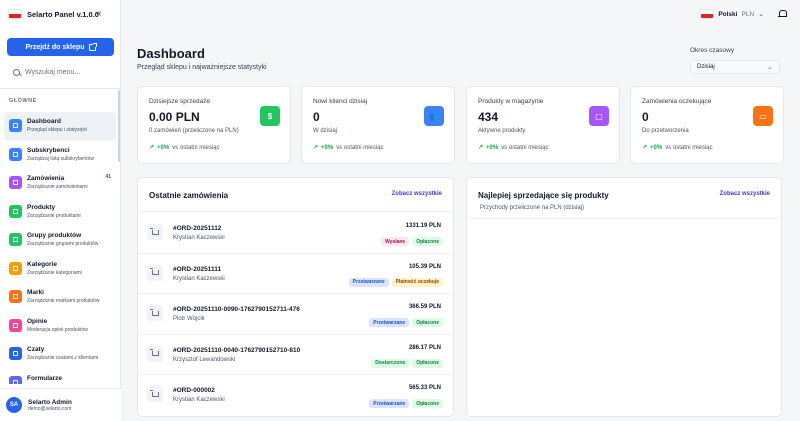 The height and width of the screenshot is (421, 800). What do you see at coordinates (63, 358) in the screenshot?
I see `sidebar-item-description: Zarządzanie czatami z klientami` at bounding box center [63, 358].